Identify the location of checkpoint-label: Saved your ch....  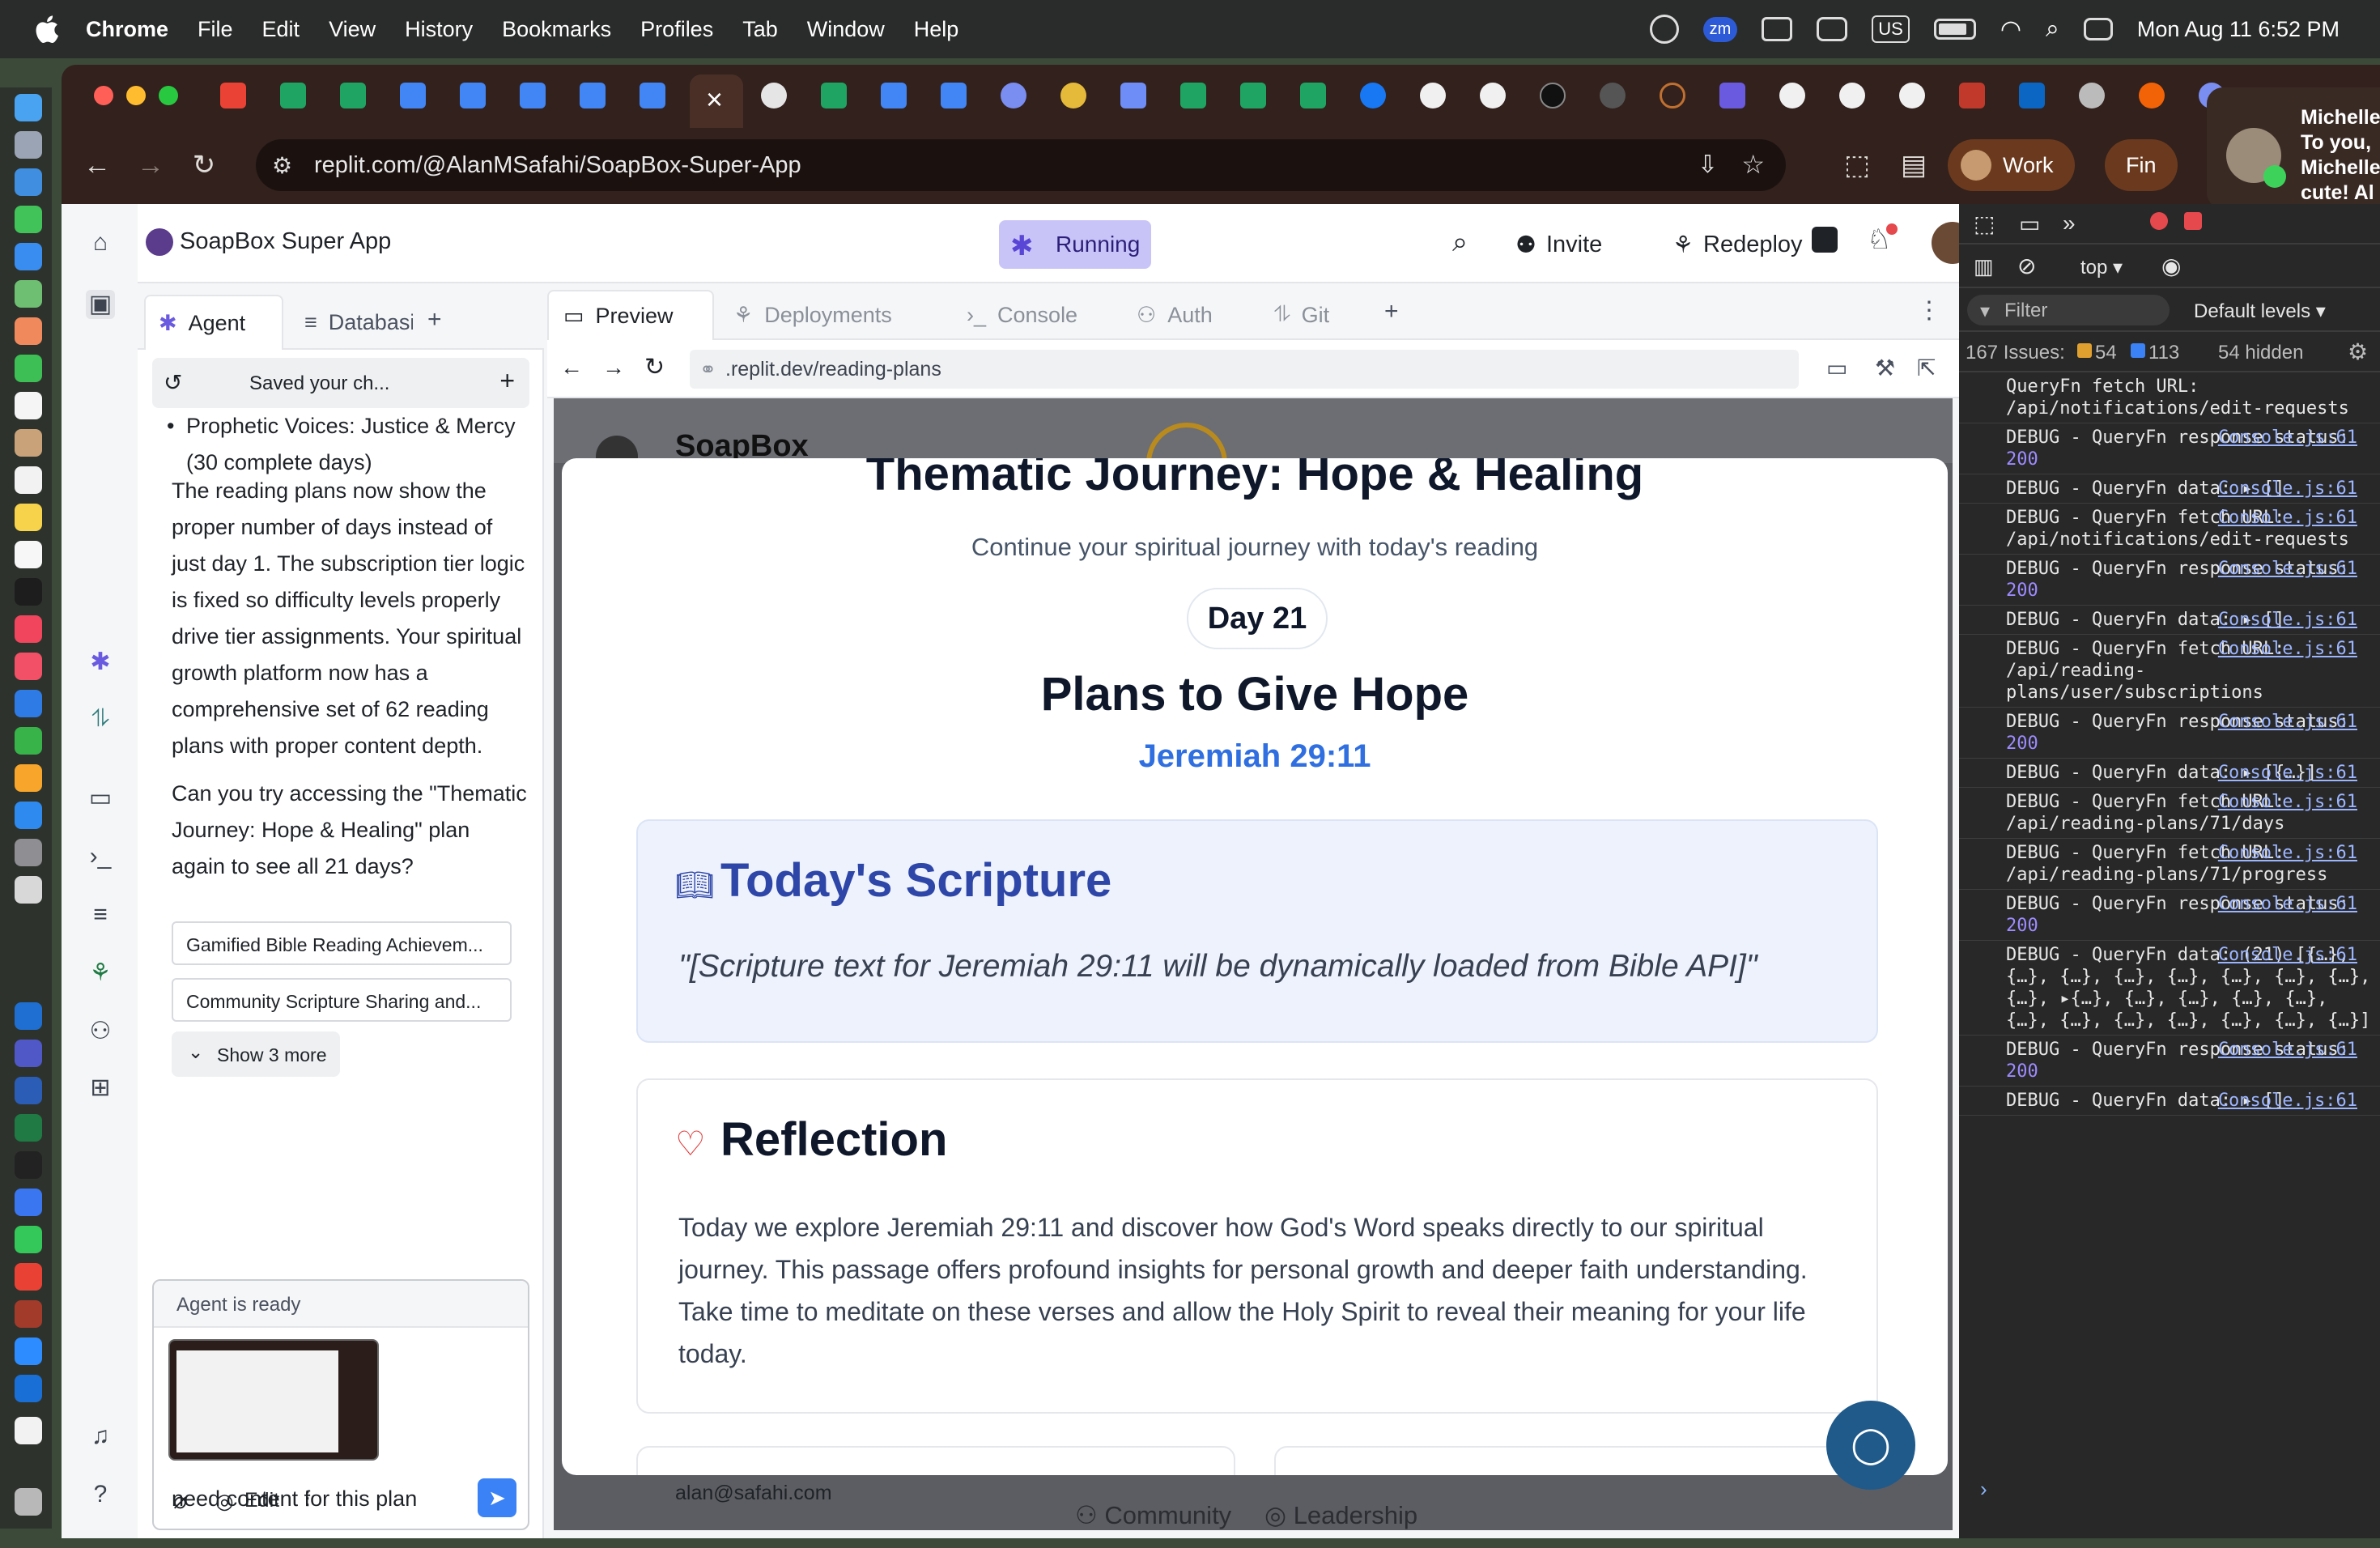
(319, 383).